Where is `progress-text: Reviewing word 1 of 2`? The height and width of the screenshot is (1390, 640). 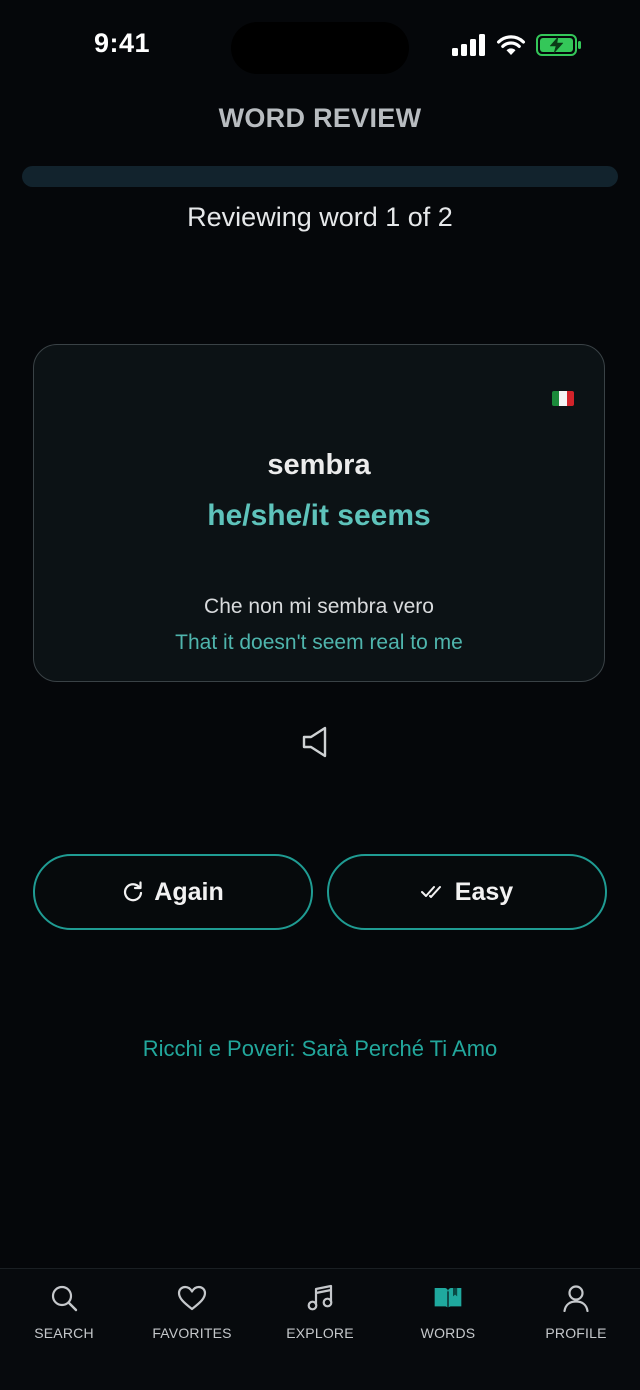
progress-text: Reviewing word 1 of 2 is located at coordinates (320, 217).